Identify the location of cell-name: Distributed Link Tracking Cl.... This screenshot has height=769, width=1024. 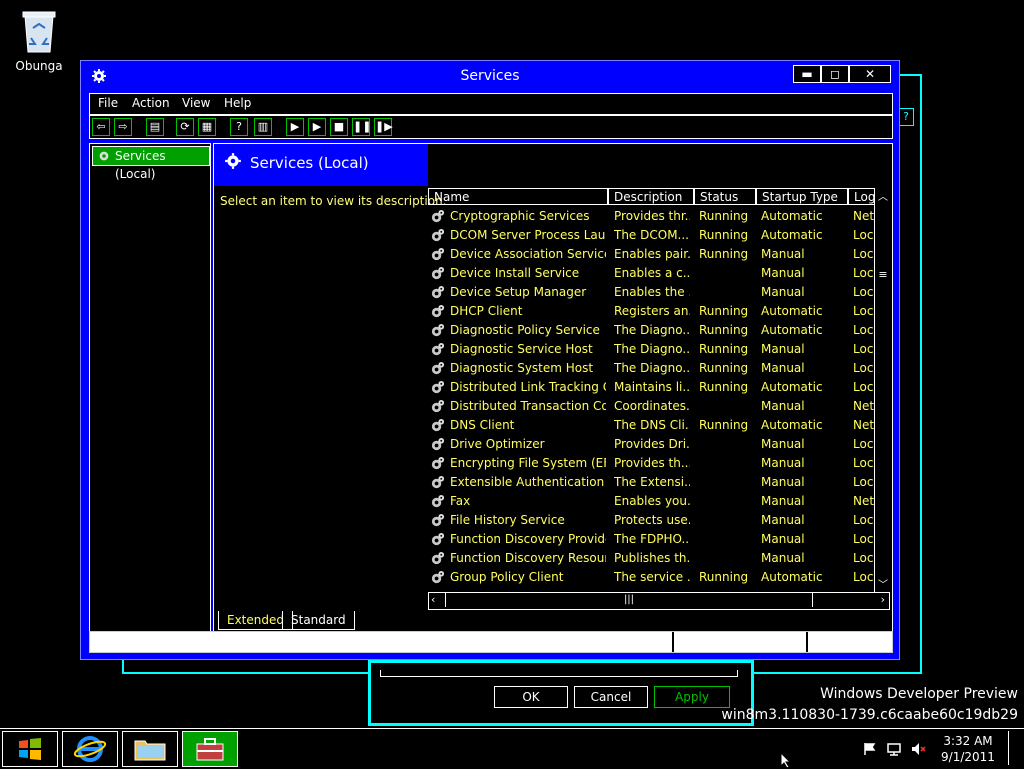
(528, 387).